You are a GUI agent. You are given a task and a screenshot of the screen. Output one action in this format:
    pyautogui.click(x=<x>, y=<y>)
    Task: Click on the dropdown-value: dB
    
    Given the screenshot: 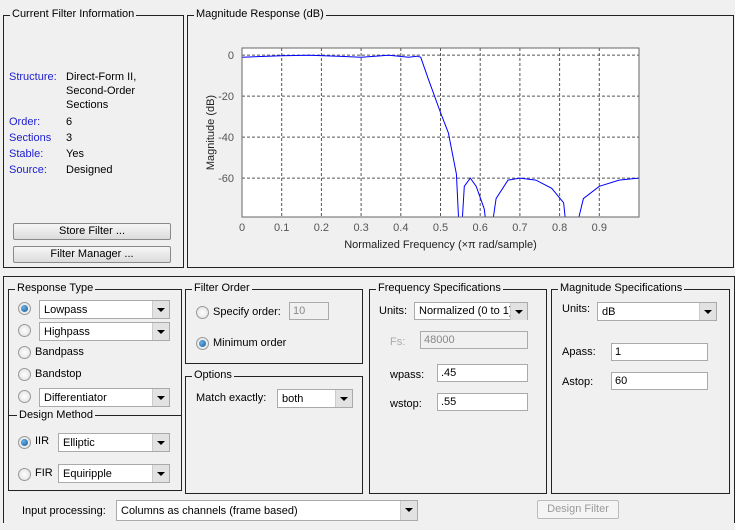 What is the action you would take?
    pyautogui.click(x=609, y=312)
    